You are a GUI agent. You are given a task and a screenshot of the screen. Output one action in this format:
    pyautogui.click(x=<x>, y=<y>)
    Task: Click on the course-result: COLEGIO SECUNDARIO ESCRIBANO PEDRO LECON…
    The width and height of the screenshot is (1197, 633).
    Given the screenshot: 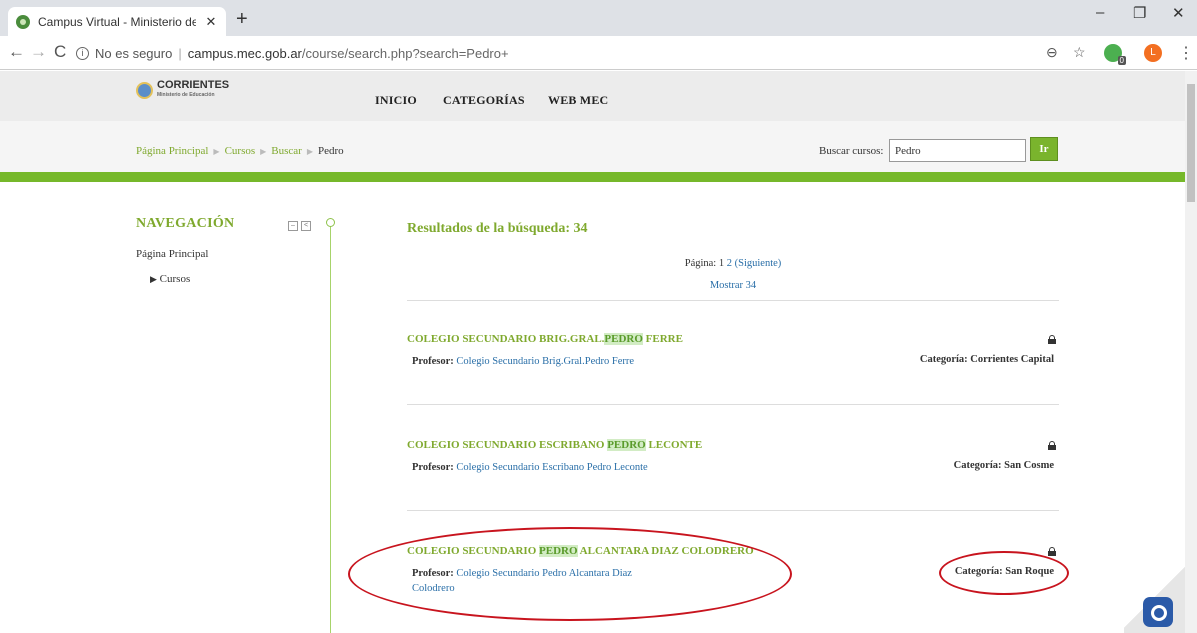 What is the action you would take?
    pyautogui.click(x=733, y=464)
    